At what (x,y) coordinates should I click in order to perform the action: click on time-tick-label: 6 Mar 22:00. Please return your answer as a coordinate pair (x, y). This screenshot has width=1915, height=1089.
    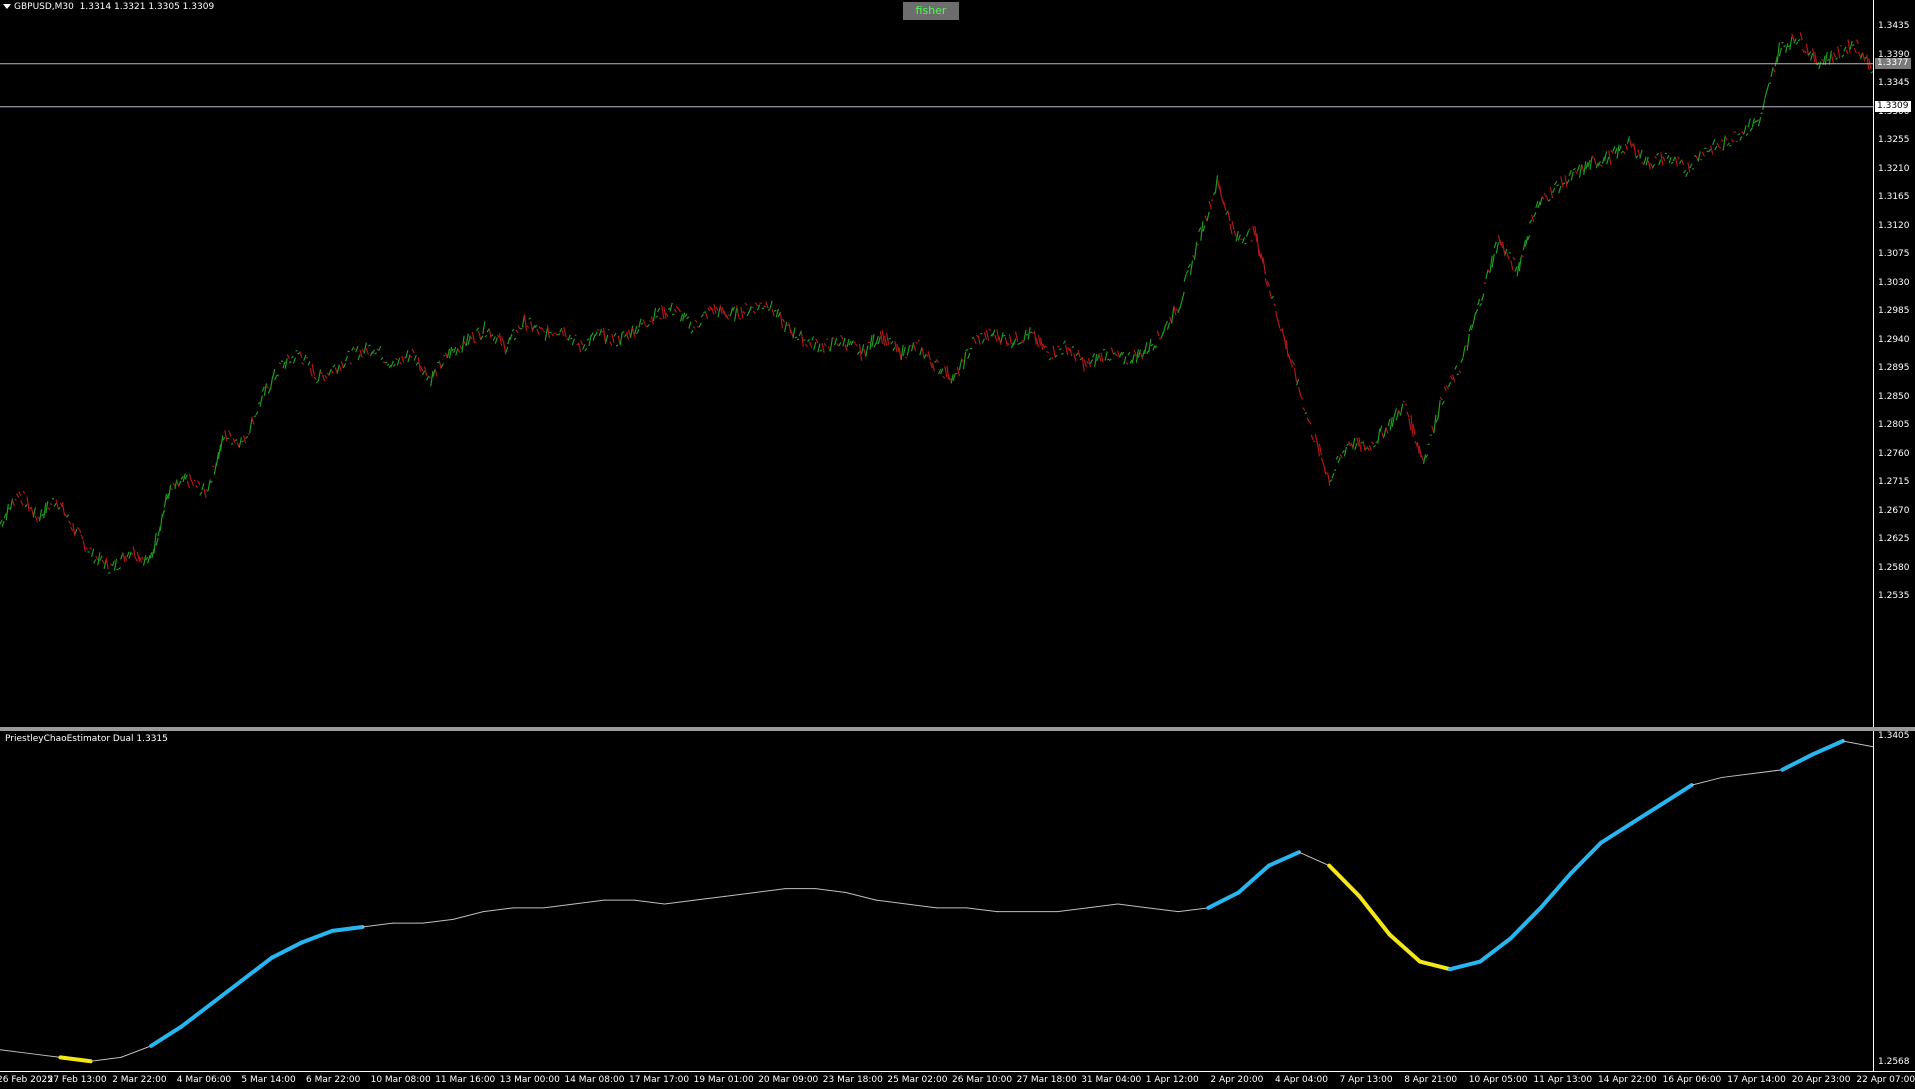
    Looking at the image, I should click on (333, 1080).